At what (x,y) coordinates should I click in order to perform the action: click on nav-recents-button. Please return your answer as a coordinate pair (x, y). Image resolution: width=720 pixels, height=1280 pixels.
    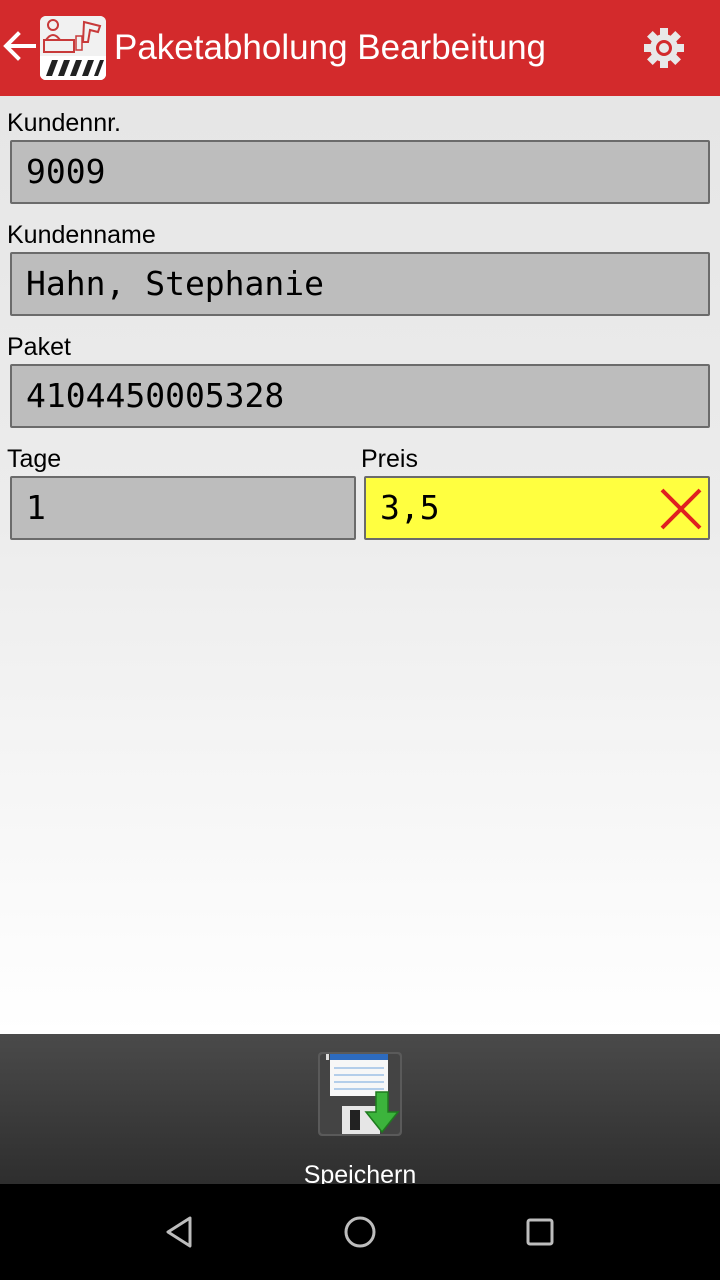
    Looking at the image, I should click on (540, 1232).